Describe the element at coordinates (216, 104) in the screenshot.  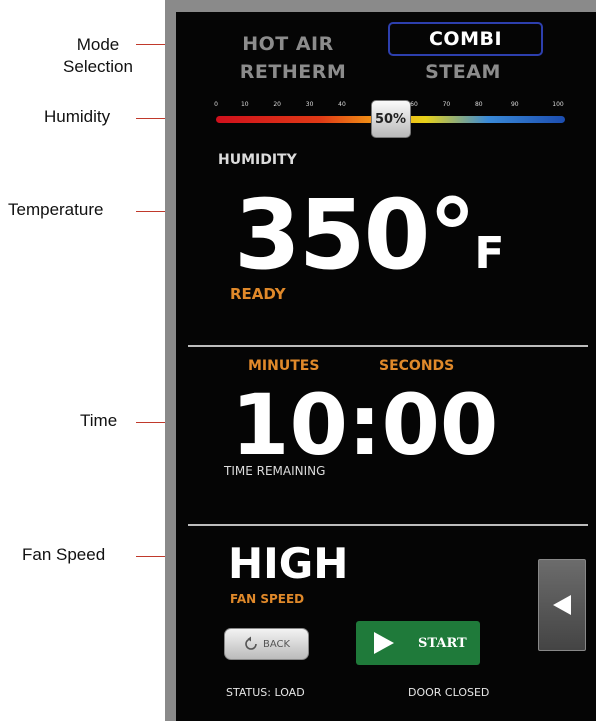
I see `humidity-tick: 0` at that location.